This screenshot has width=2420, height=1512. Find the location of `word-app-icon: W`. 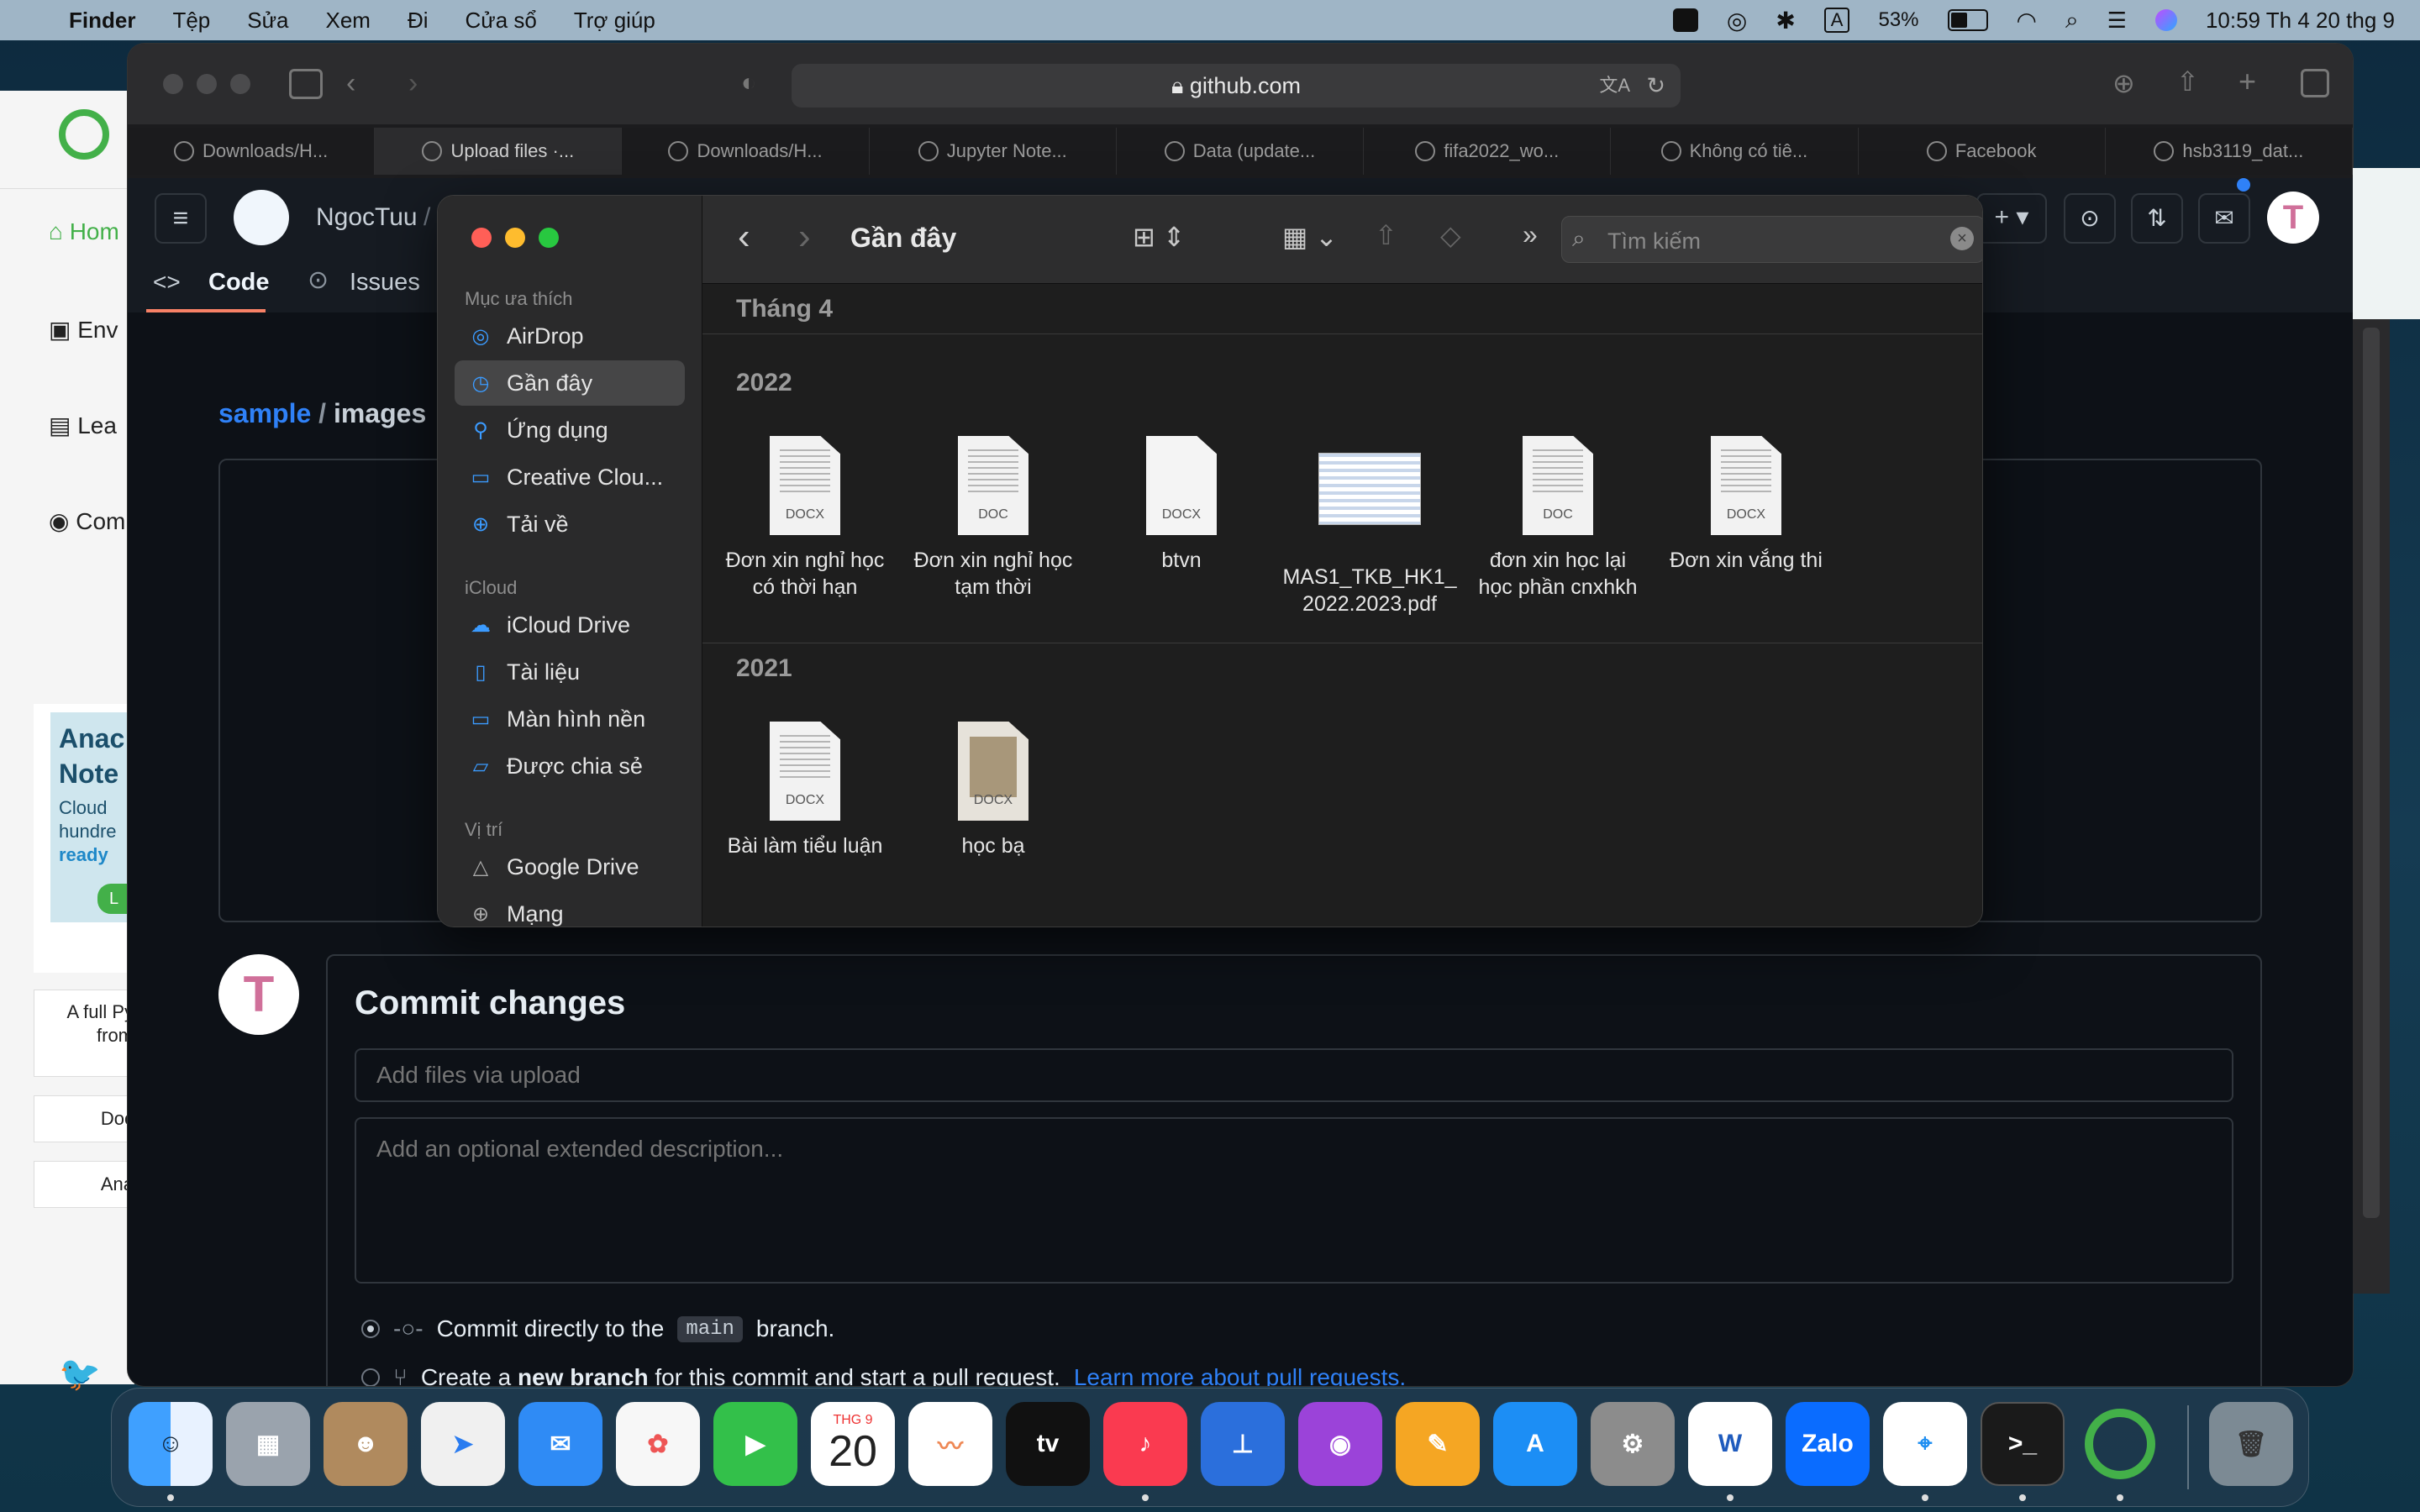

word-app-icon: W is located at coordinates (1730, 1444).